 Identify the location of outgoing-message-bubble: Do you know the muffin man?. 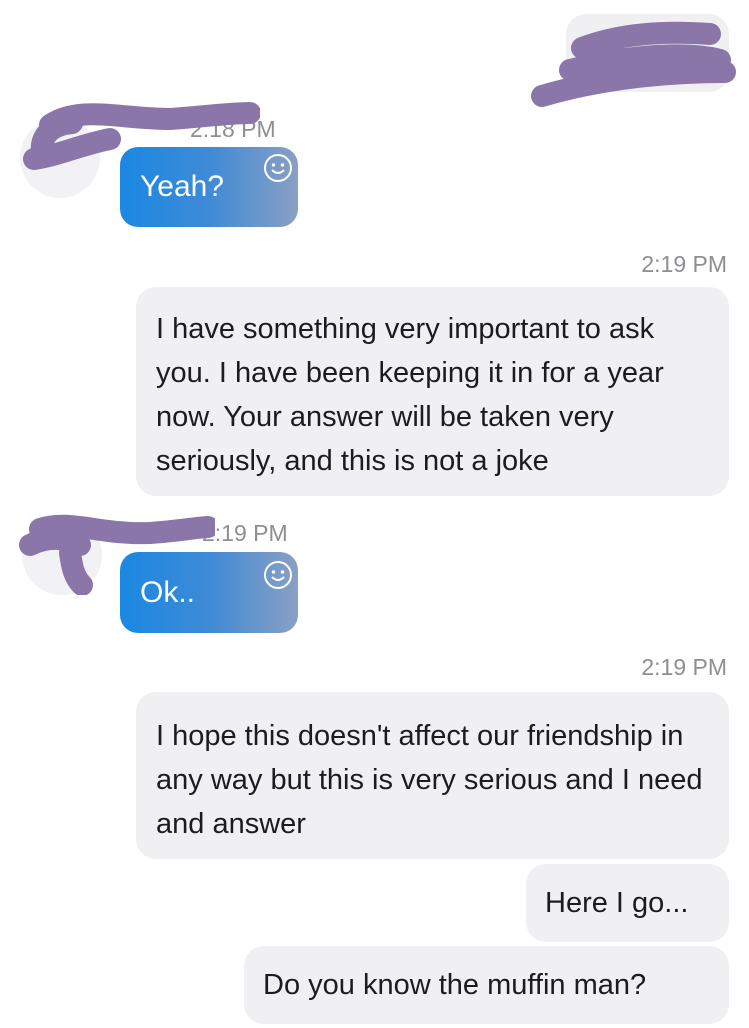
(486, 985).